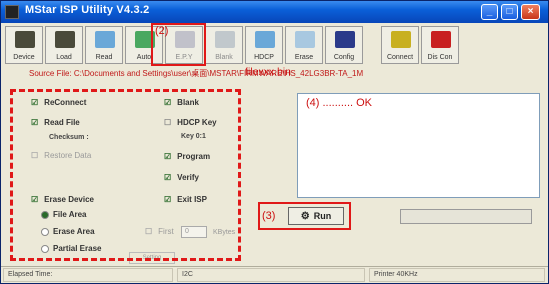 This screenshot has height=284, width=549. Describe the element at coordinates (12, 12) in the screenshot. I see `app-icon` at that location.